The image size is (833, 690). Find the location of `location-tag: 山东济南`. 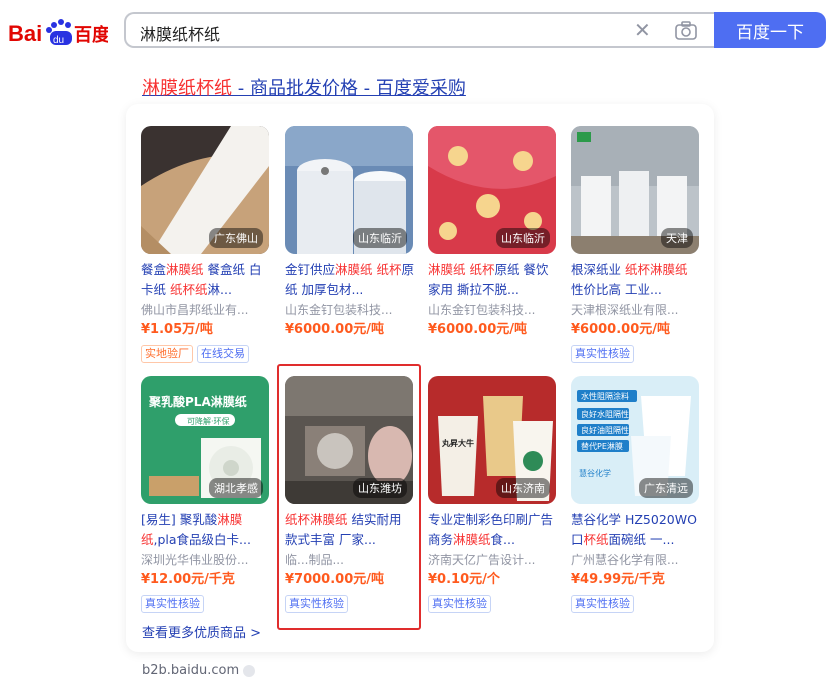

location-tag: 山东济南 is located at coordinates (523, 488).